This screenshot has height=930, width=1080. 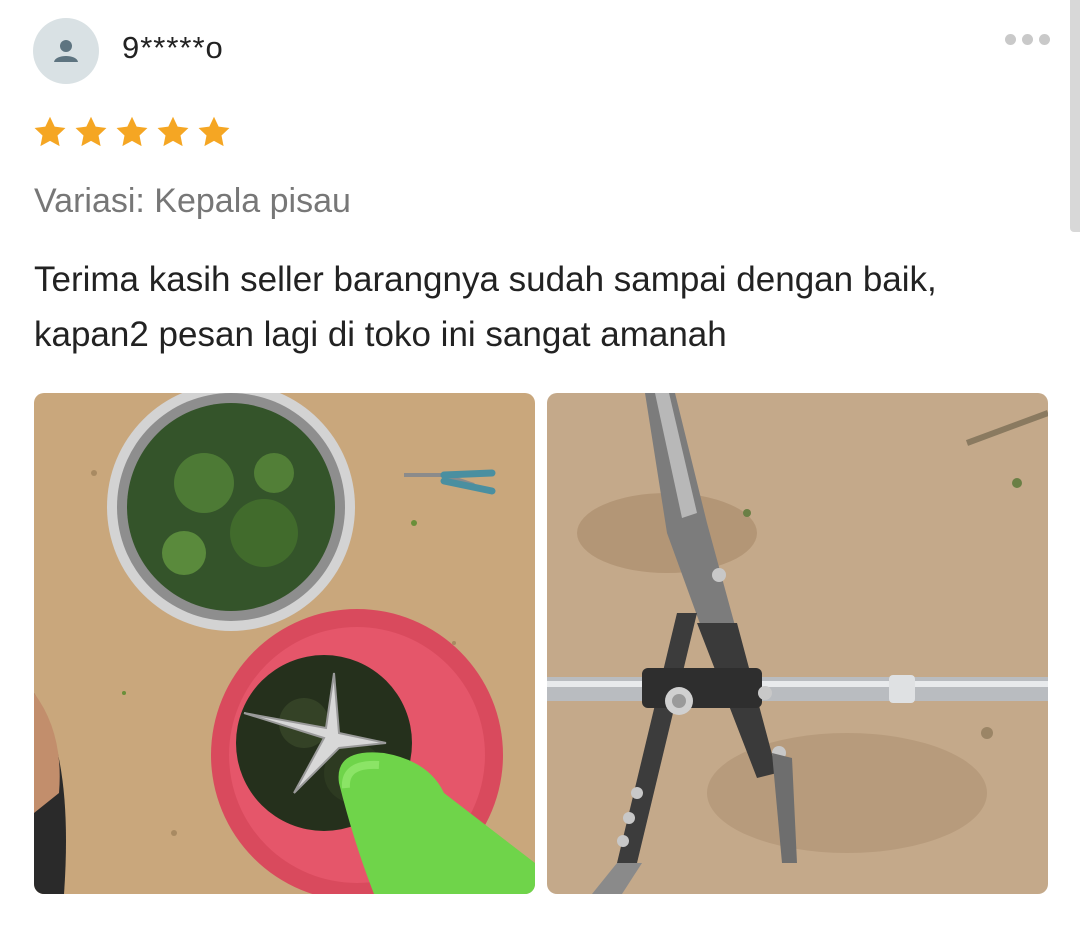 I want to click on star-rating, so click(x=132, y=132).